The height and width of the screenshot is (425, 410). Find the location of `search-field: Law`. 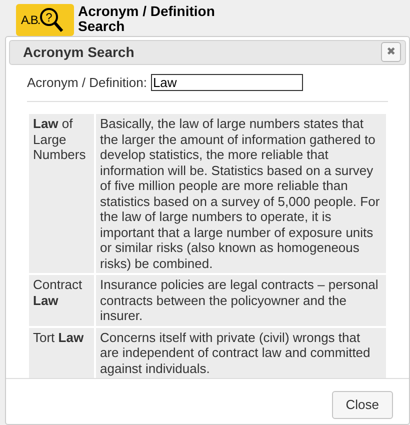

search-field: Law is located at coordinates (226, 82).